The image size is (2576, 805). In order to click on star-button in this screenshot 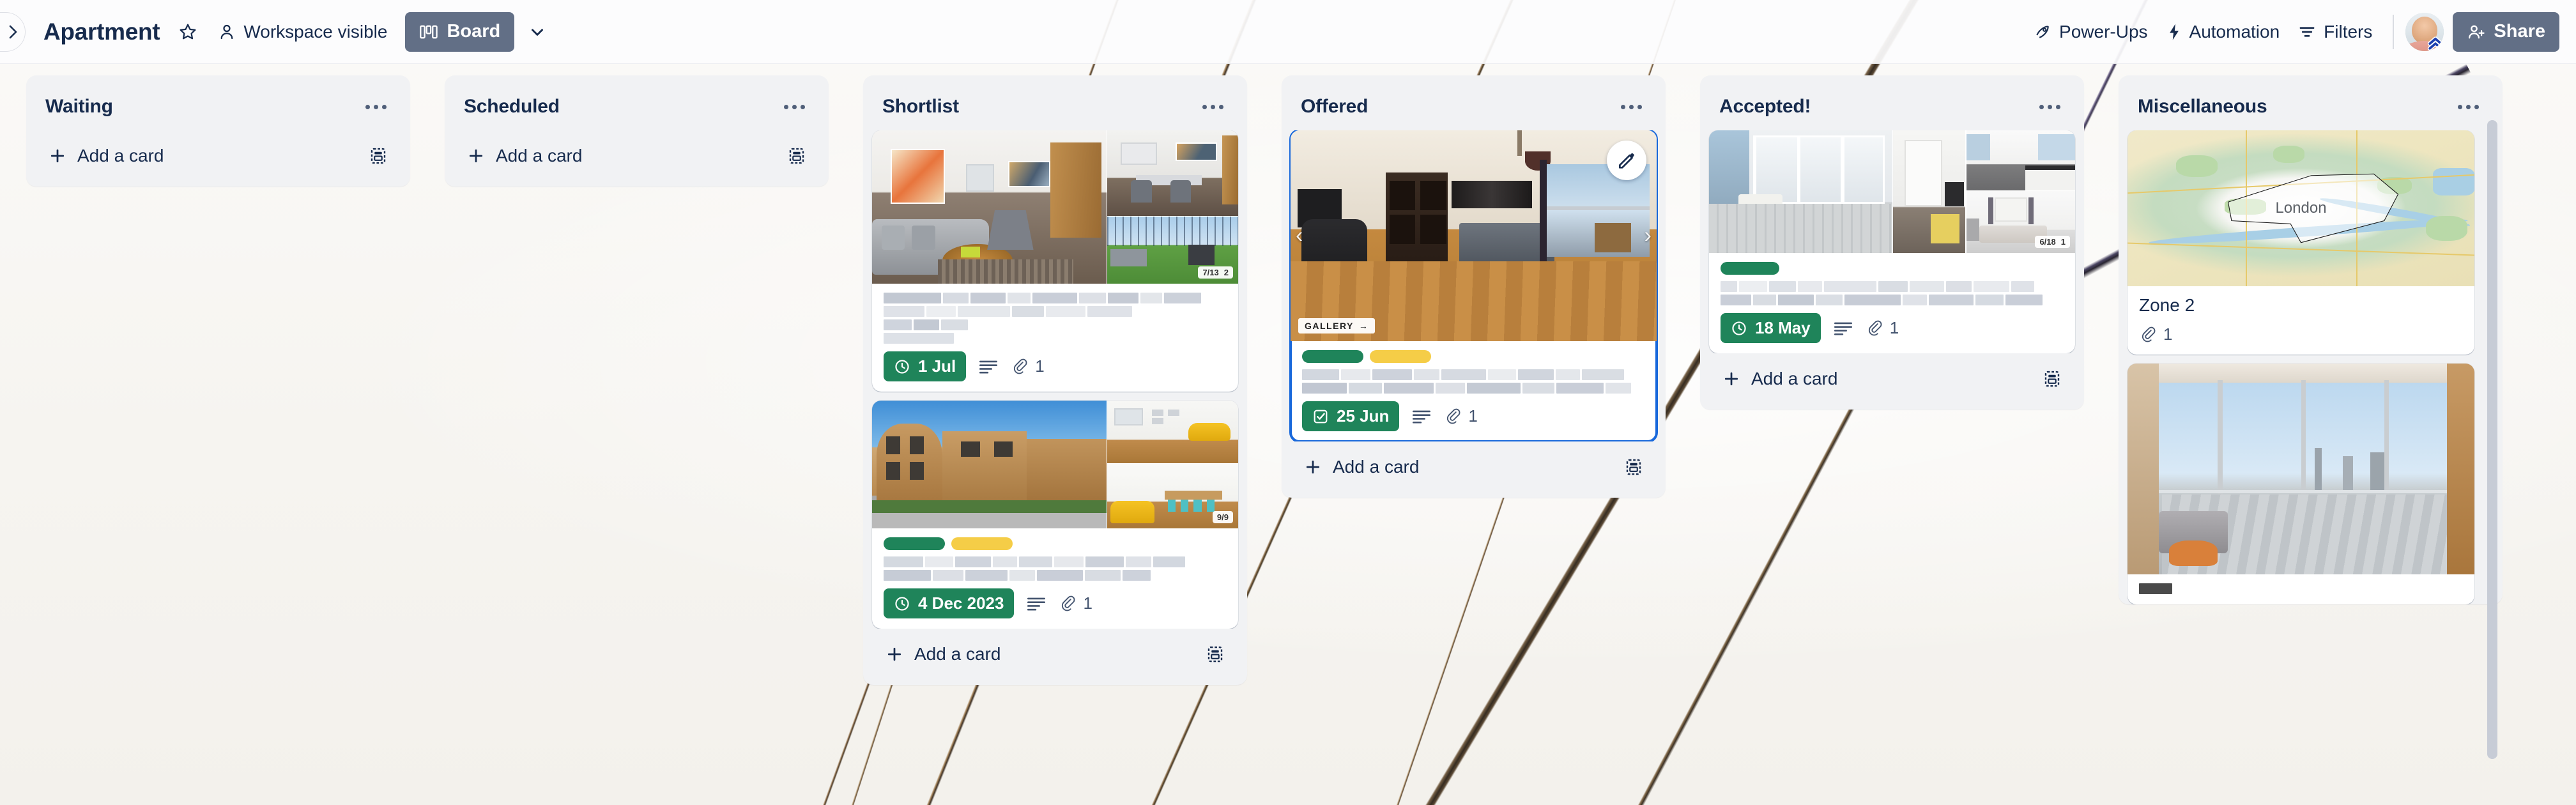, I will do `click(187, 32)`.